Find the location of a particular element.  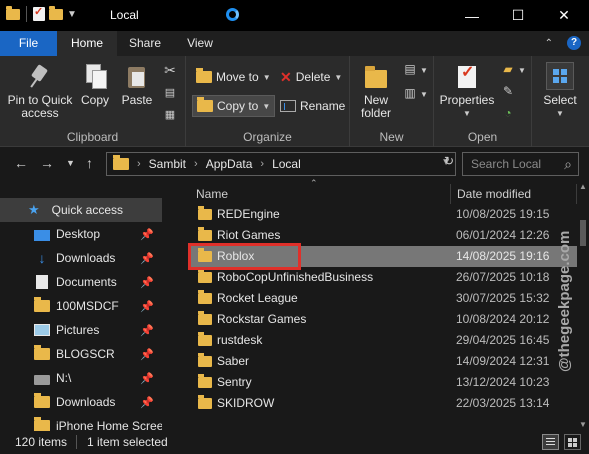

nav-item-label: 100MSDCF is located at coordinates (87, 306).